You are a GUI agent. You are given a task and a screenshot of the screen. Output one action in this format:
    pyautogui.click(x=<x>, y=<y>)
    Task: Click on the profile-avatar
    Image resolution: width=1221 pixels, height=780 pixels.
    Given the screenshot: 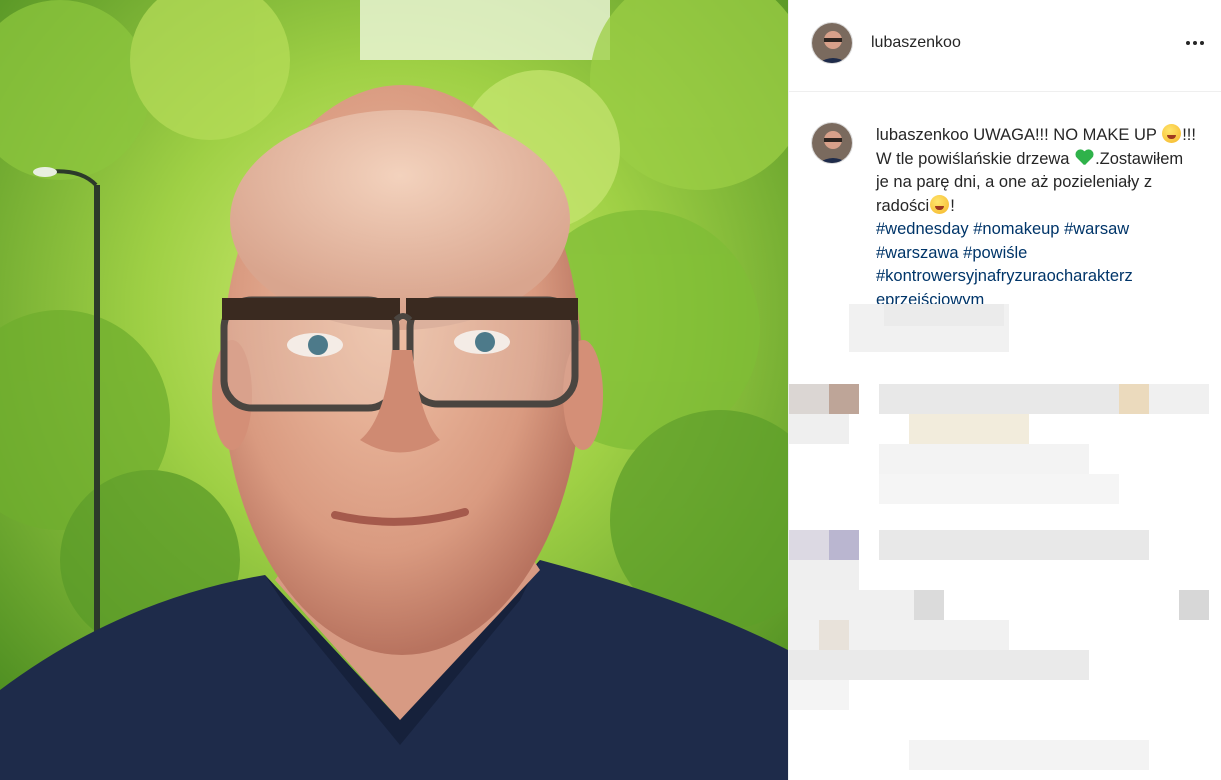 What is the action you would take?
    pyautogui.click(x=832, y=43)
    